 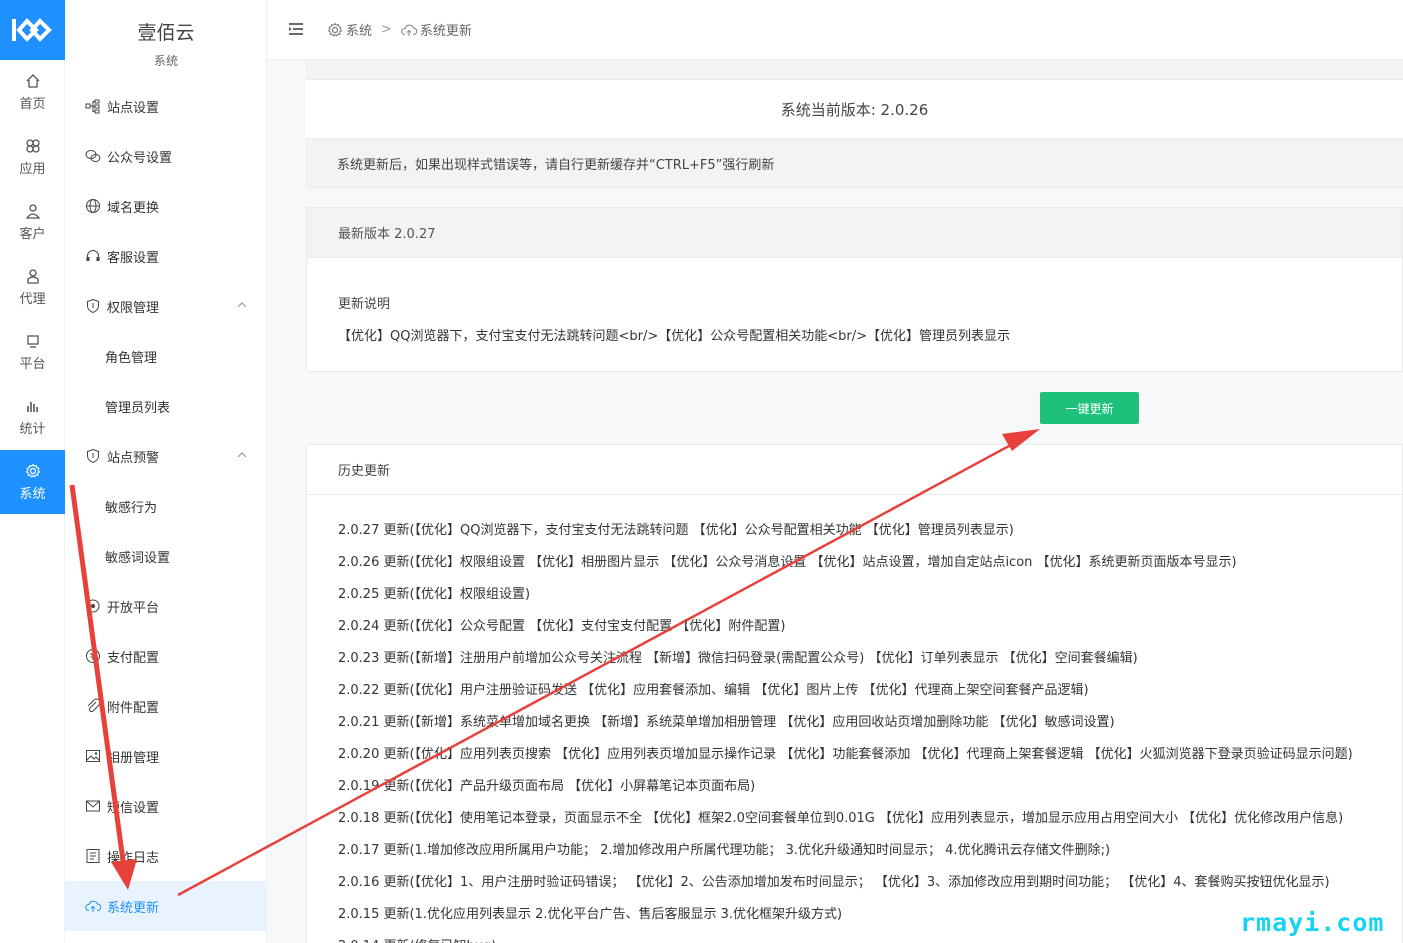 I want to click on rail-item-stats: 统计, so click(x=32, y=417).